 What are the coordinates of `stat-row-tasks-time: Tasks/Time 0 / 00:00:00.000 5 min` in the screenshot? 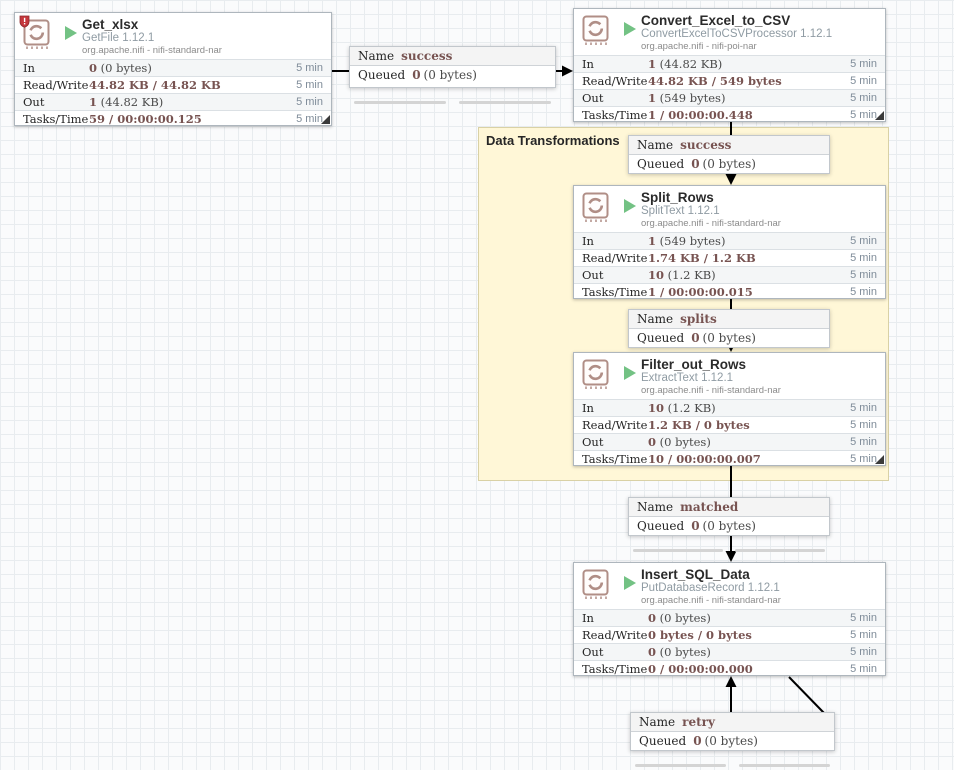 It's located at (729, 668).